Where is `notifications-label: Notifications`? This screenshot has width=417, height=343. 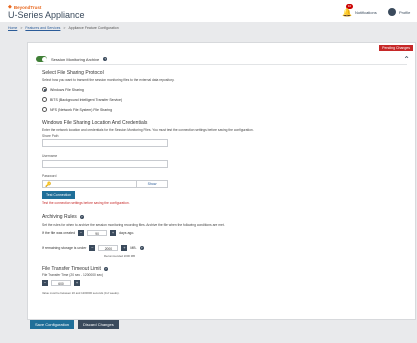
notifications-label: Notifications is located at coordinates (365, 12).